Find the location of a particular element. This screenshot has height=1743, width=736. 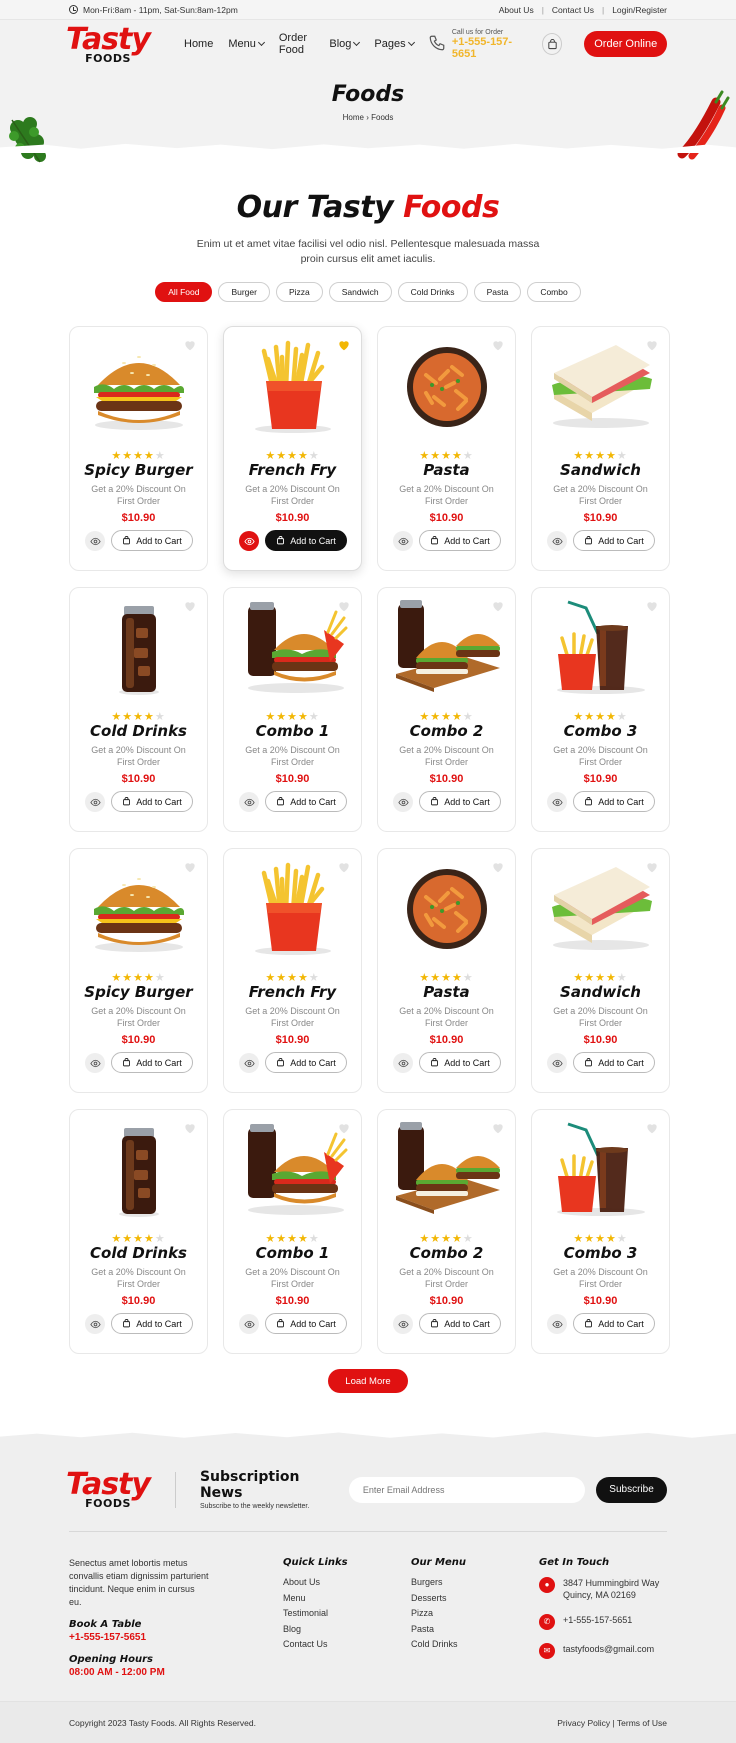

product-name: Spicy Burger is located at coordinates (138, 470).